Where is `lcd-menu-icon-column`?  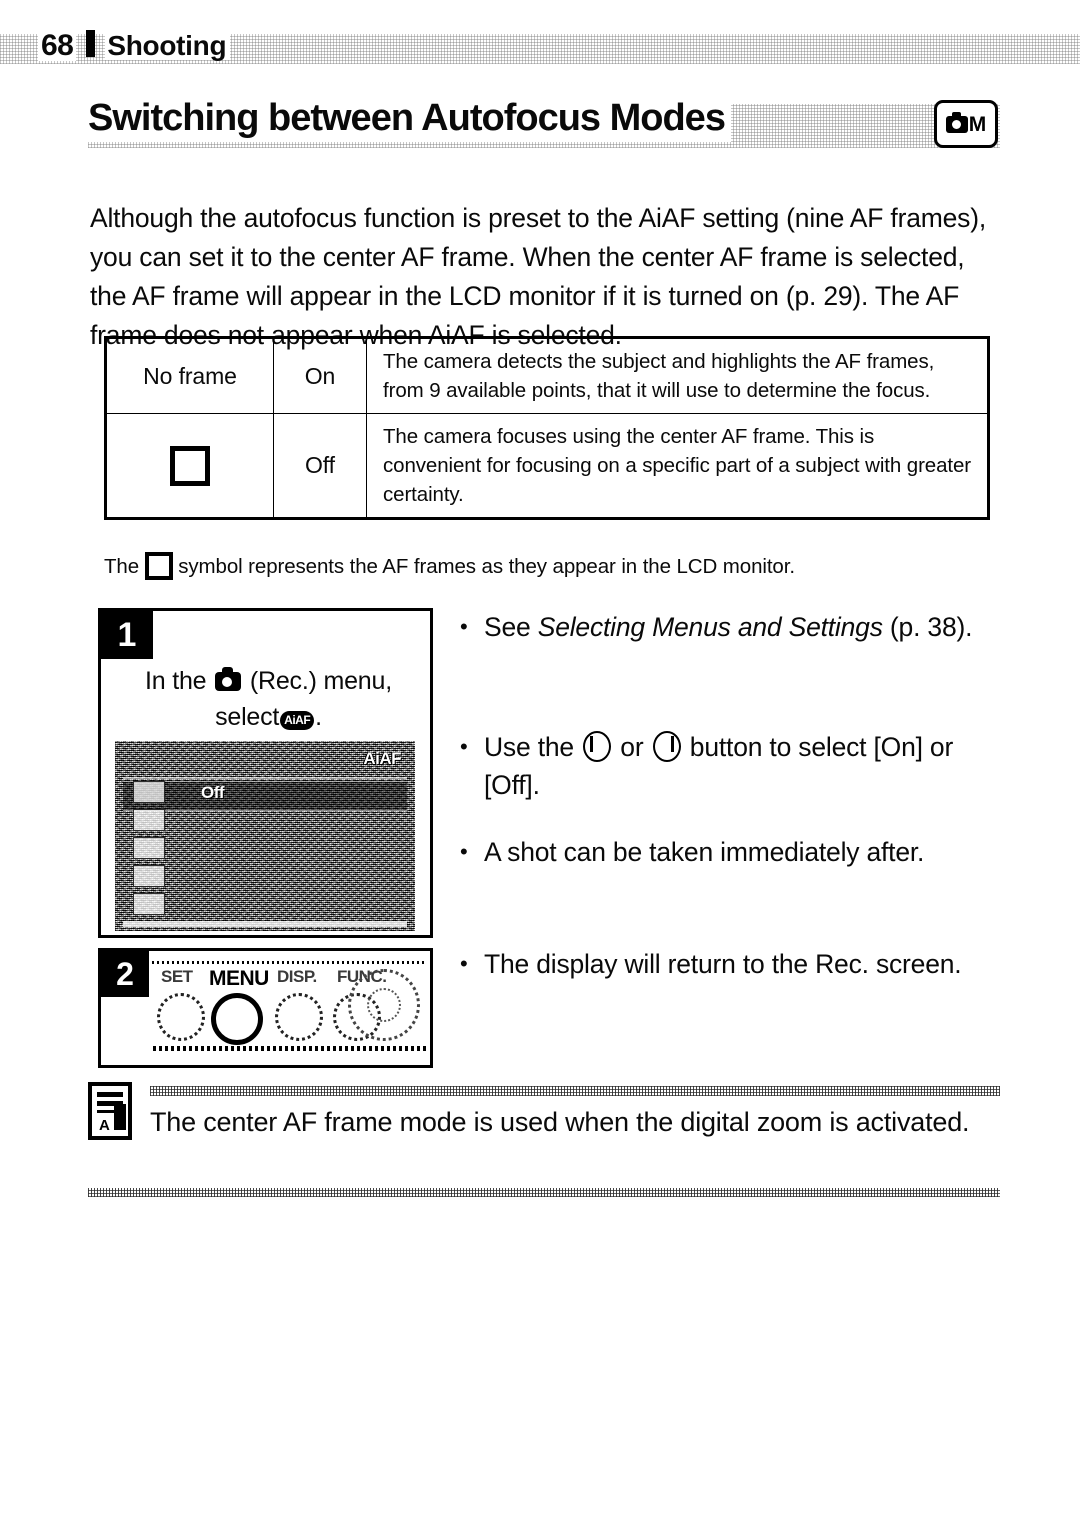
lcd-menu-icon-column is located at coordinates (156, 851).